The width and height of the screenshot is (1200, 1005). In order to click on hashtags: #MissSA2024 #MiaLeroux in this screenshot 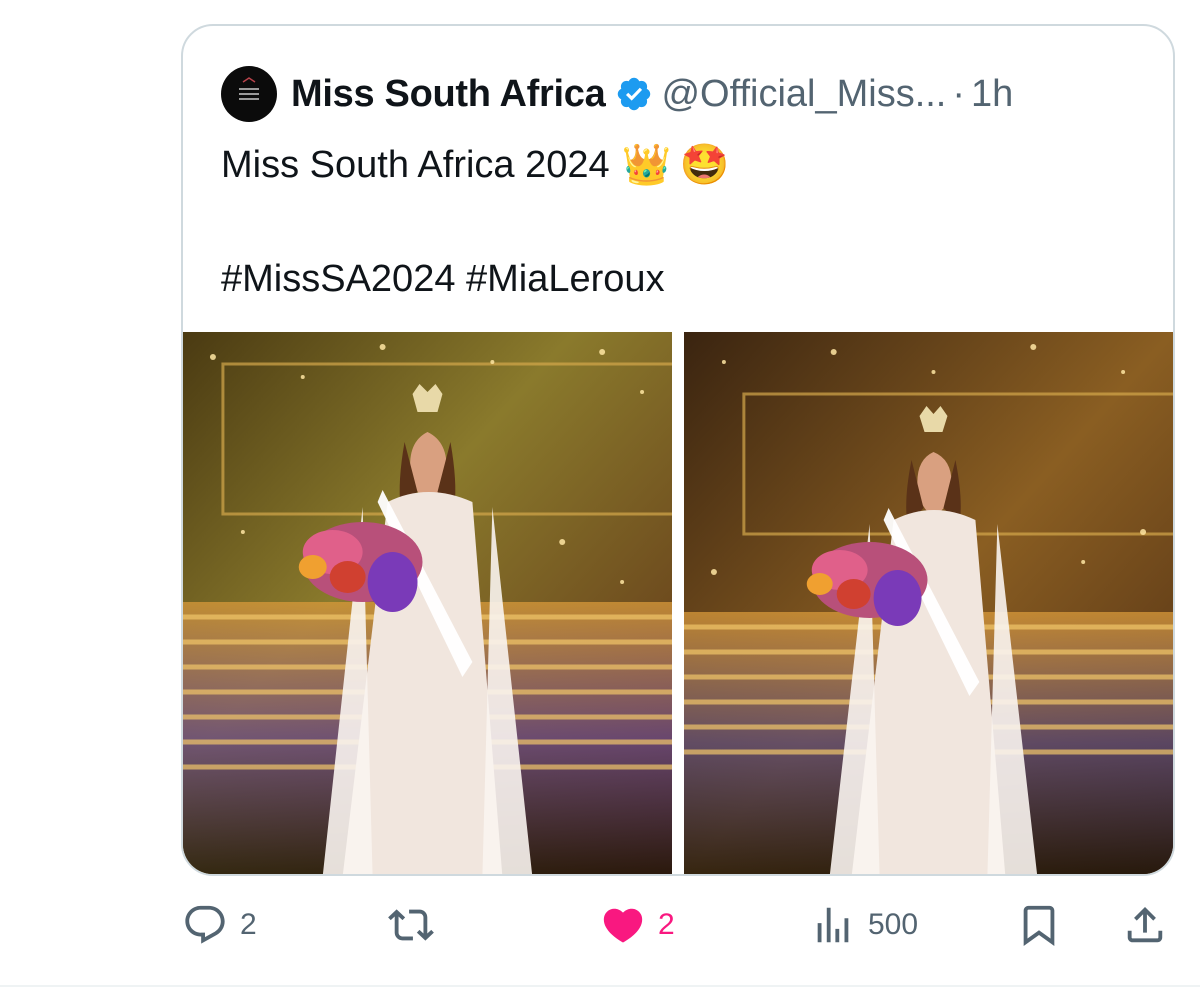, I will do `click(443, 279)`.